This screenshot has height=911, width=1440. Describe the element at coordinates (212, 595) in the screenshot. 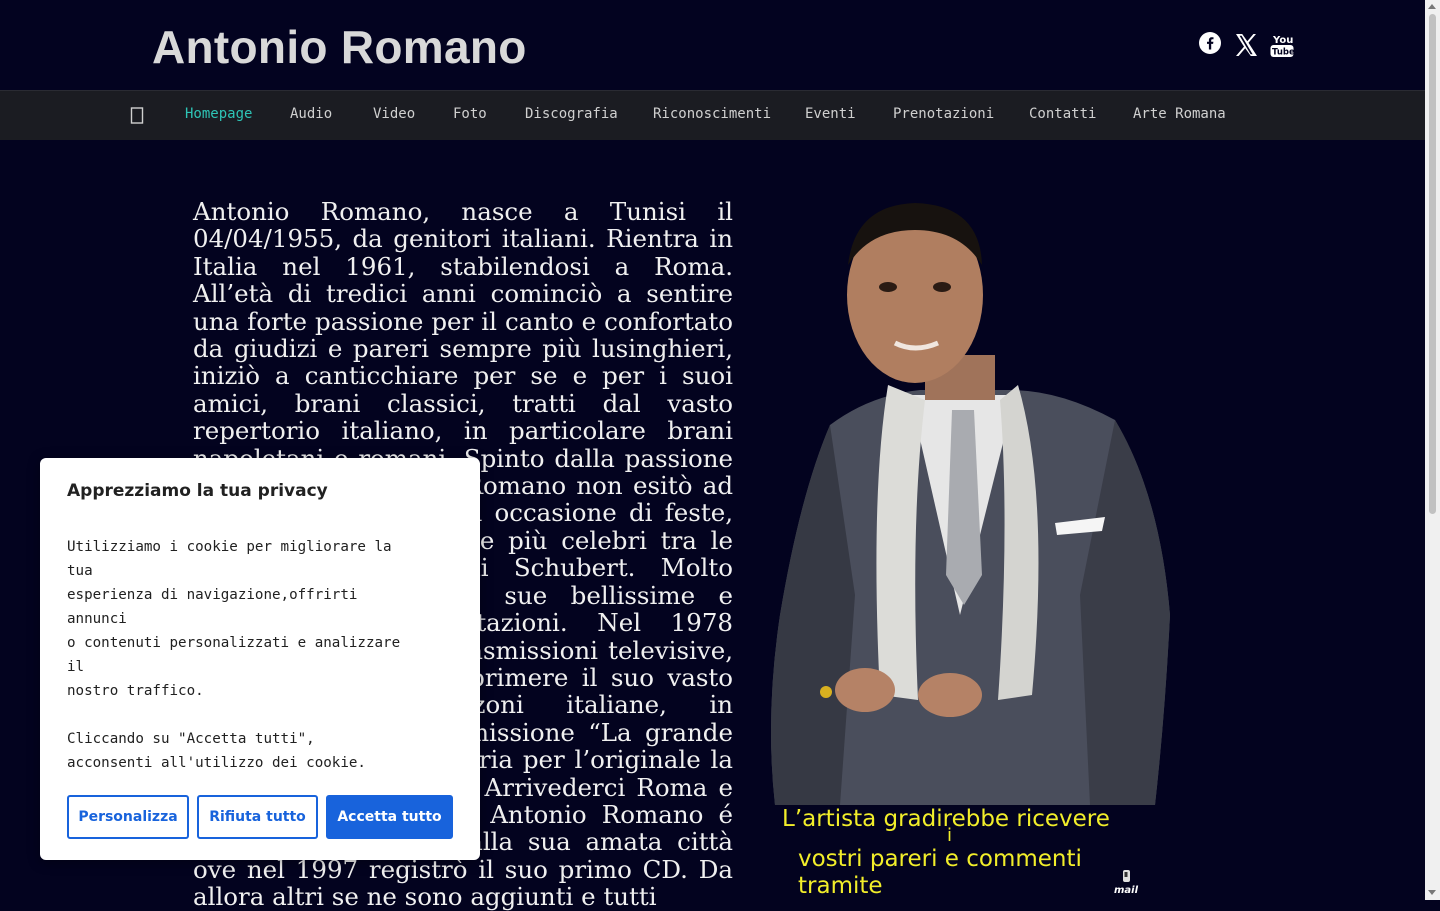

I see `cookie-body-line: esperienza di navigazione,offrirti` at that location.